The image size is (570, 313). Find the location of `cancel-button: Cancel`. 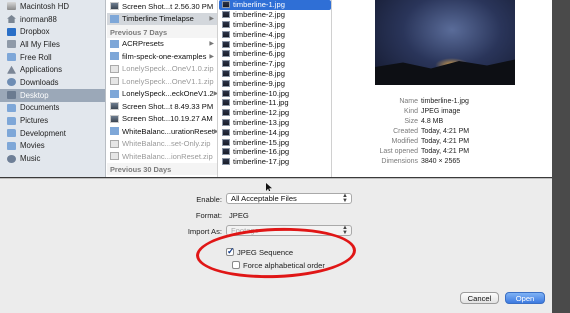

cancel-button: Cancel is located at coordinates (479, 298).